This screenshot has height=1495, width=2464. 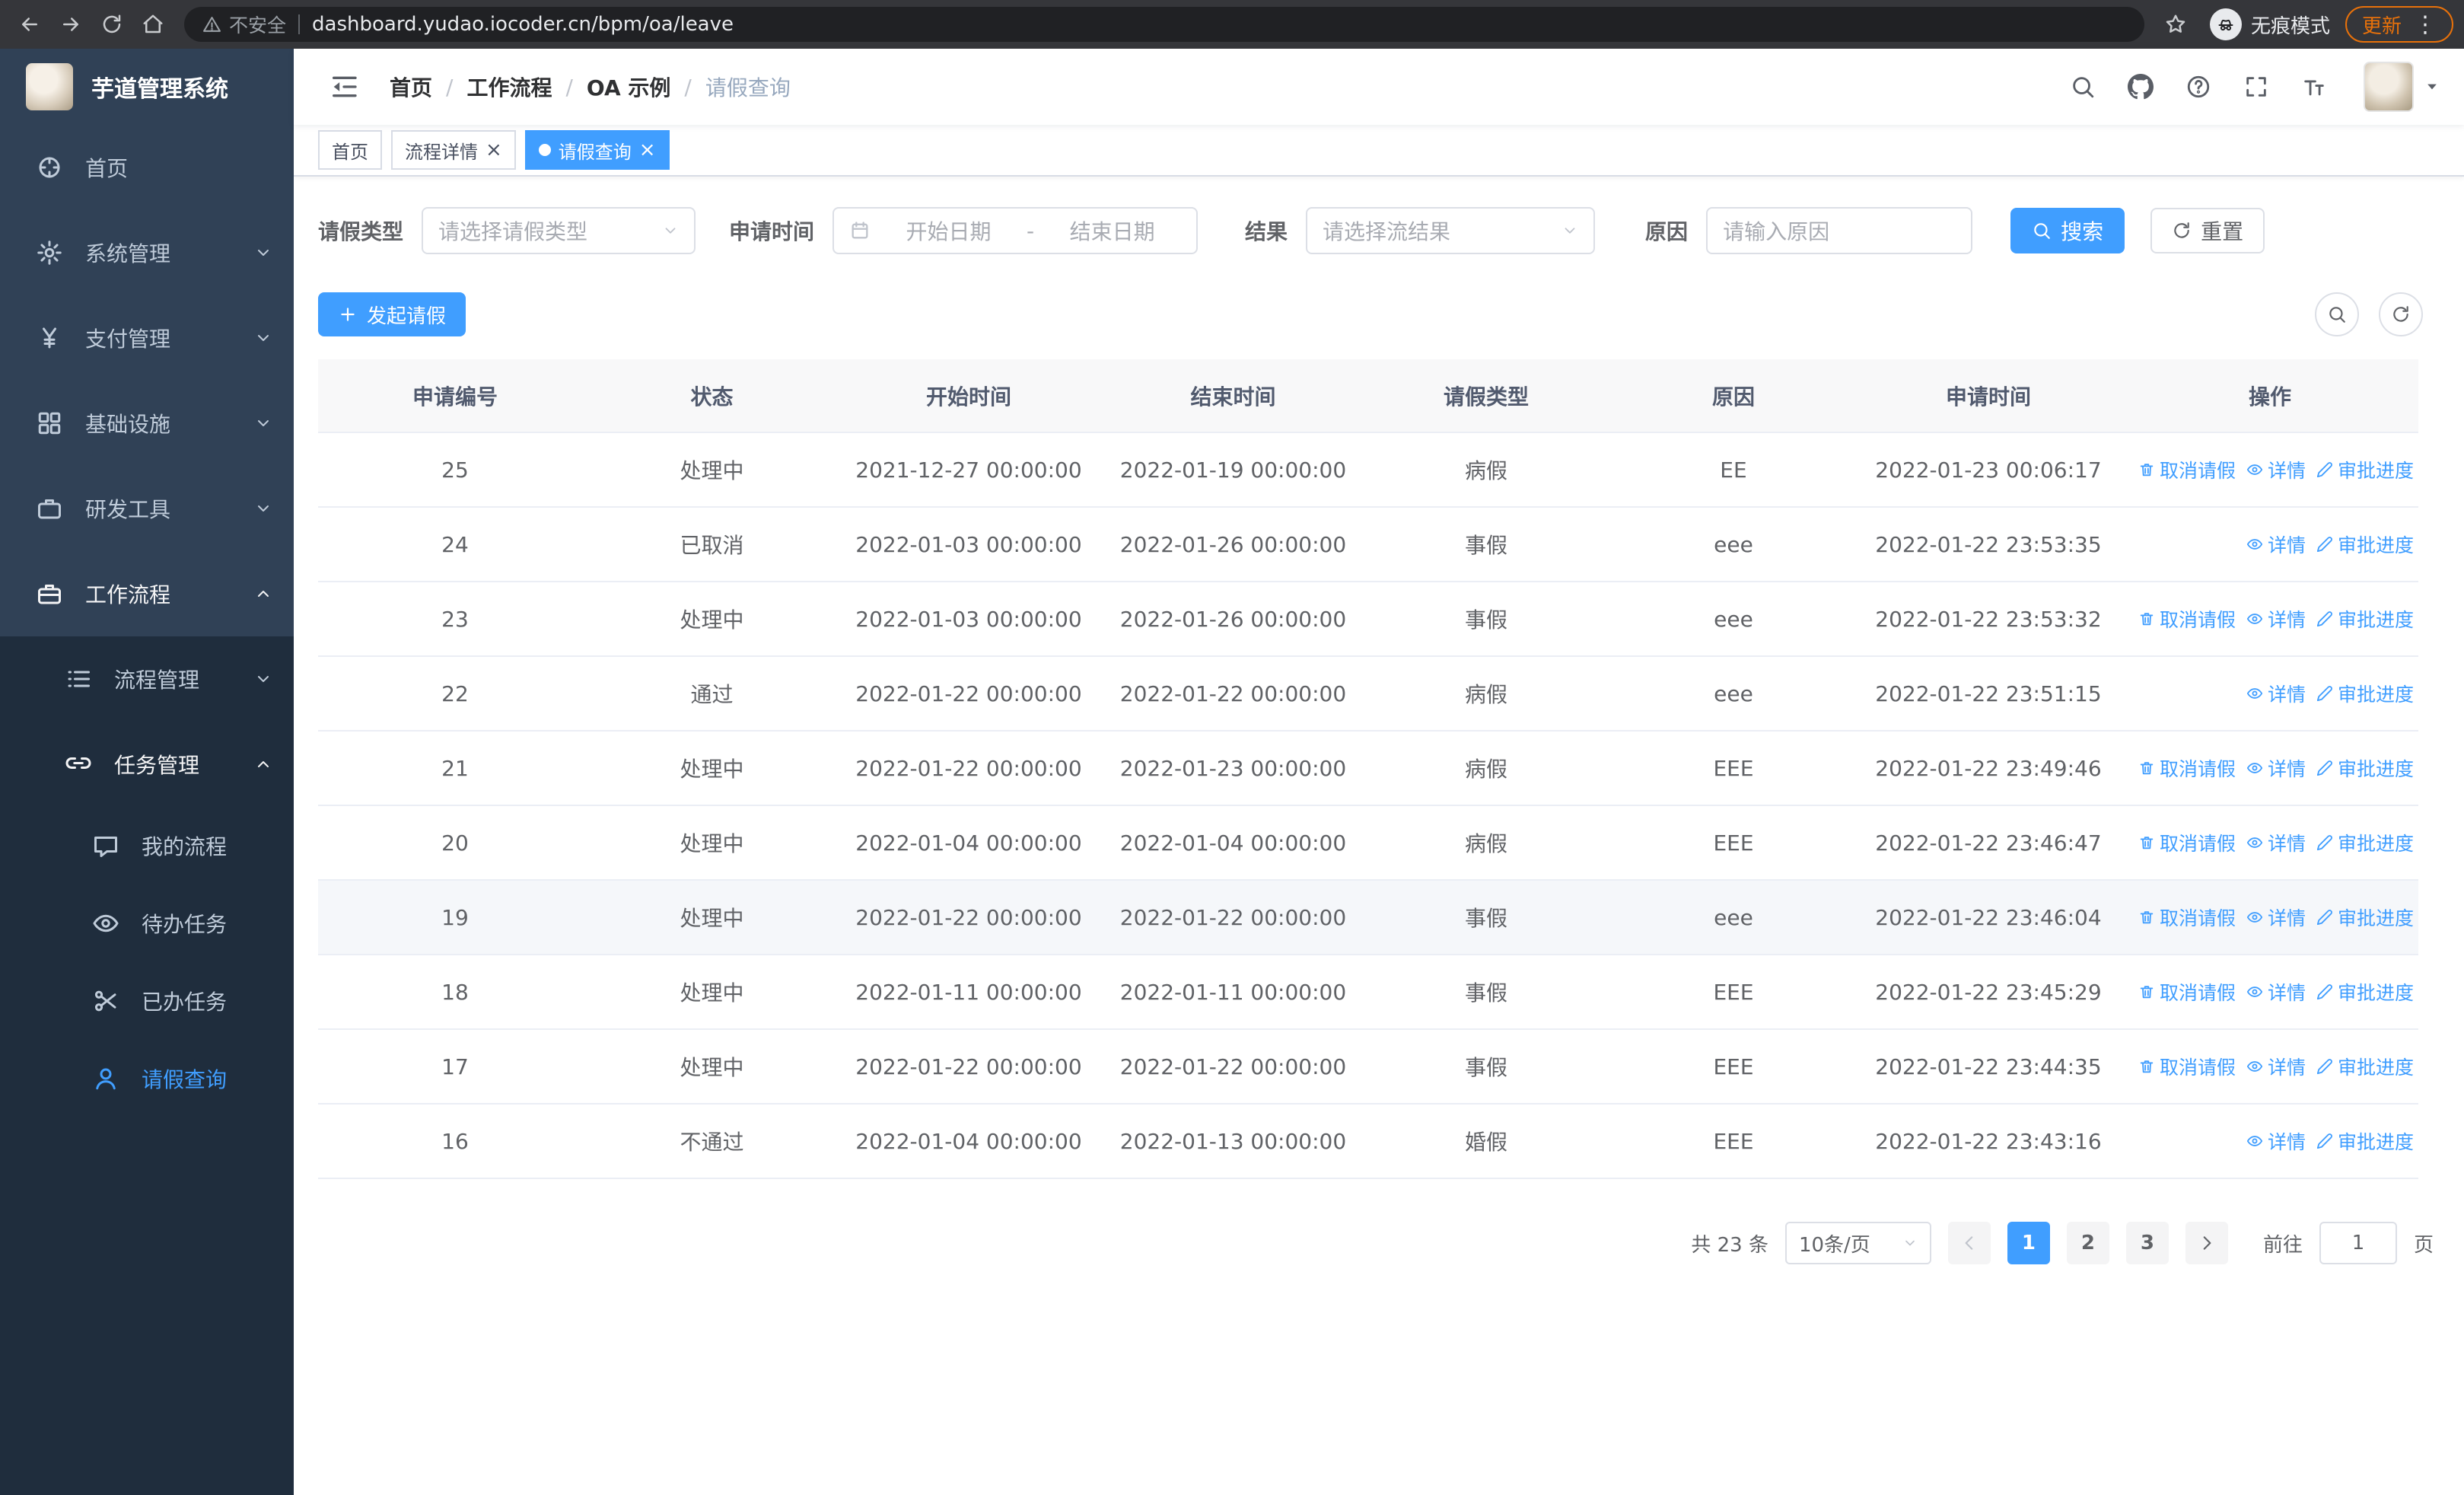 I want to click on cell-end: 2022-01-11 00:00:00, so click(x=1233, y=993).